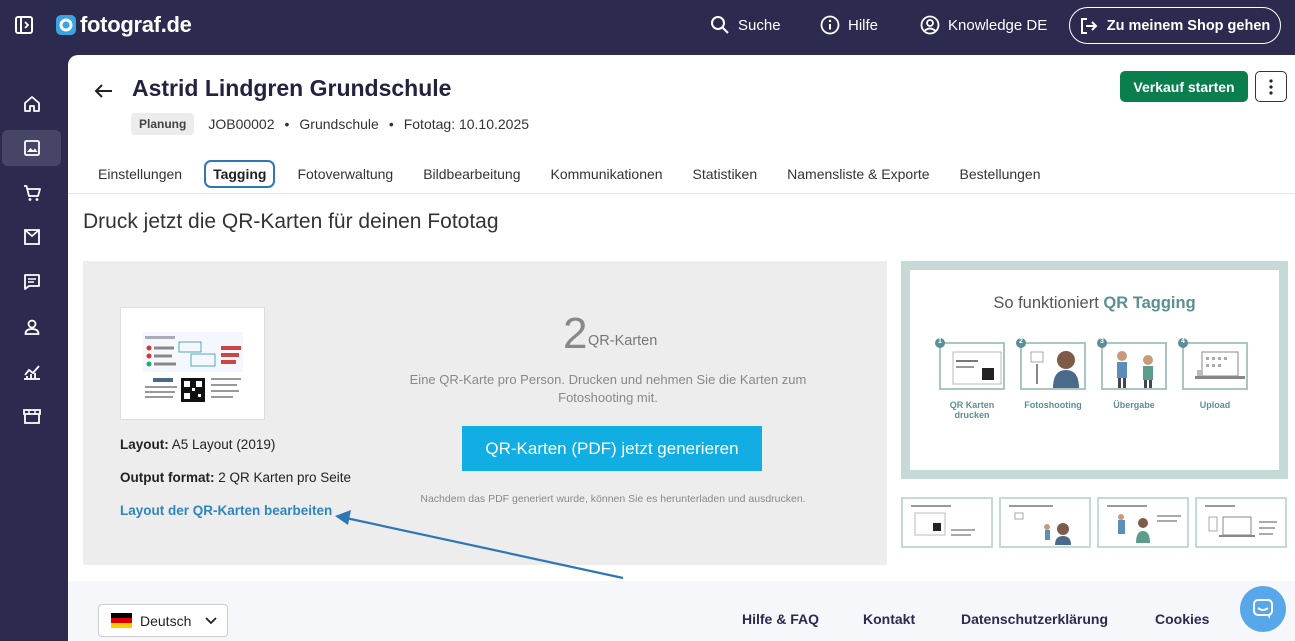  I want to click on home-icon, so click(31, 104).